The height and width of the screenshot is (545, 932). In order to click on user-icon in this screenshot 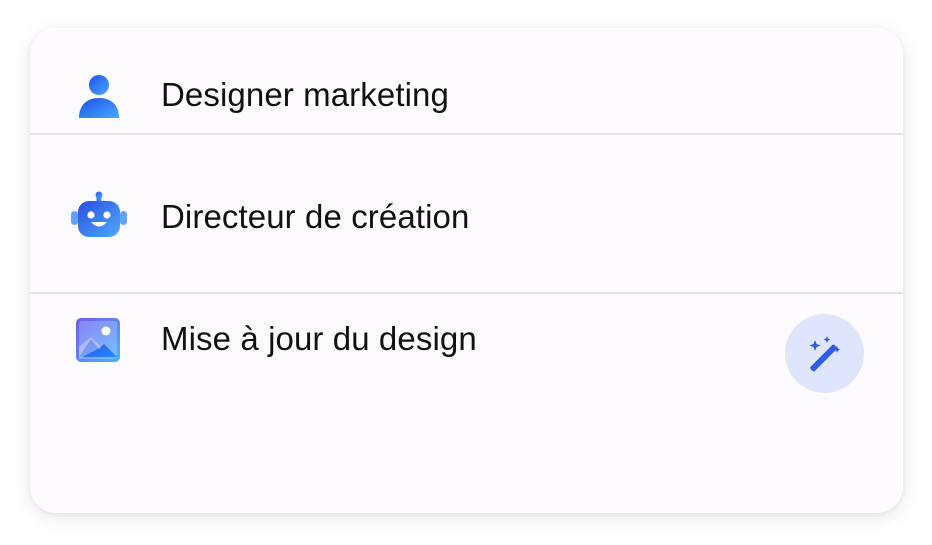, I will do `click(99, 96)`.